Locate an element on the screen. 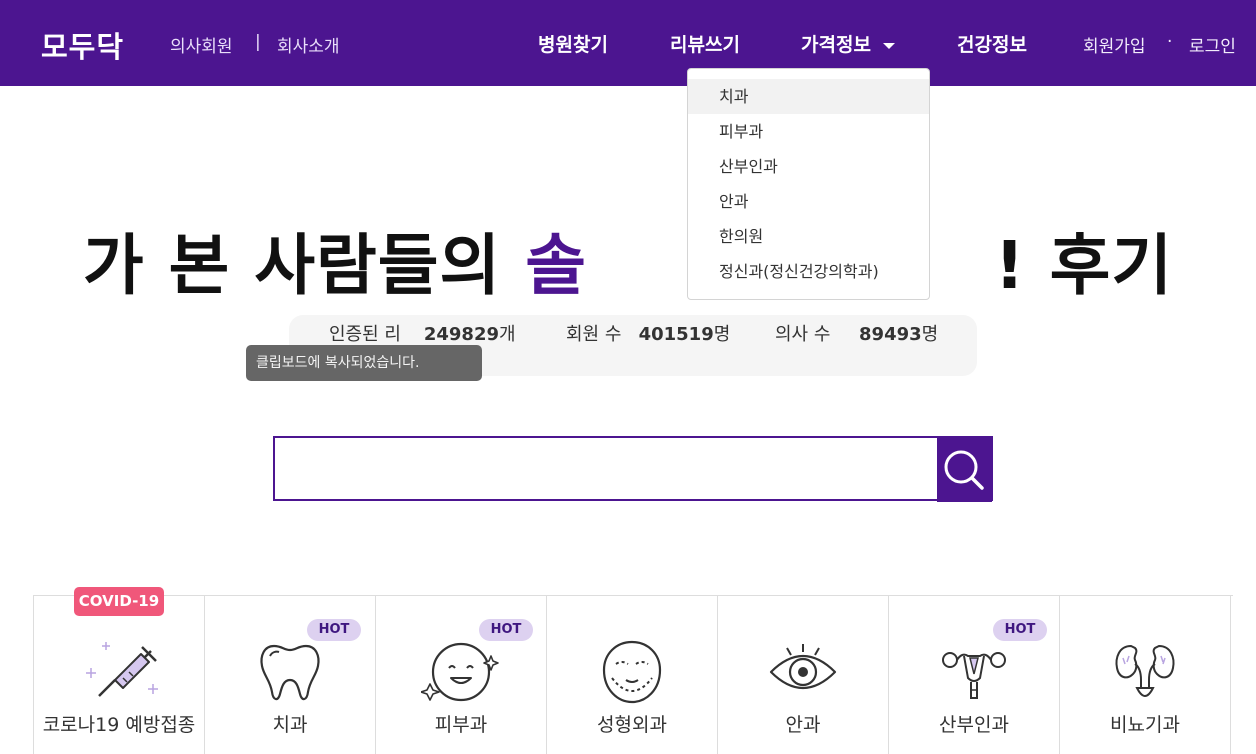 This screenshot has width=1256, height=754. category-label: 성형외과 is located at coordinates (632, 725).